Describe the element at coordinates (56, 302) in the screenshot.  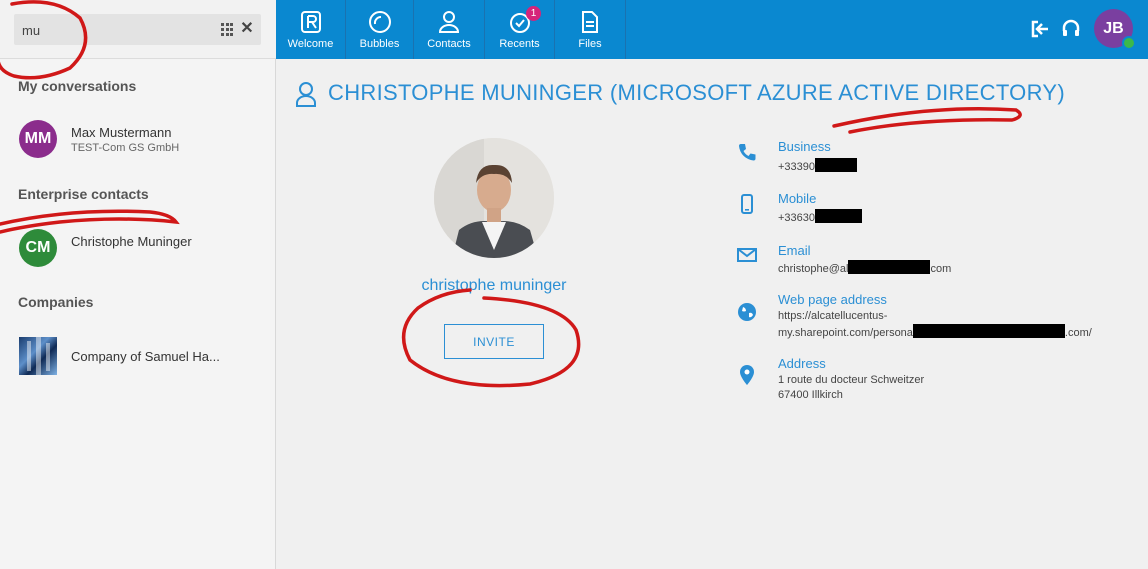
I see `section-title-companies: Companies` at that location.